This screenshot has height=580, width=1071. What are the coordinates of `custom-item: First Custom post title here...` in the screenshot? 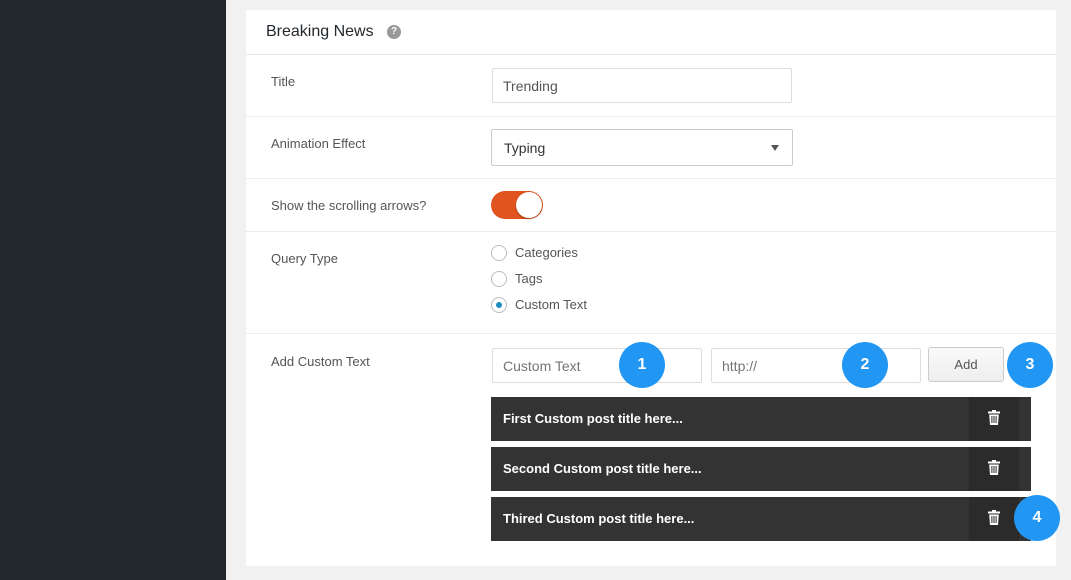 It's located at (761, 419).